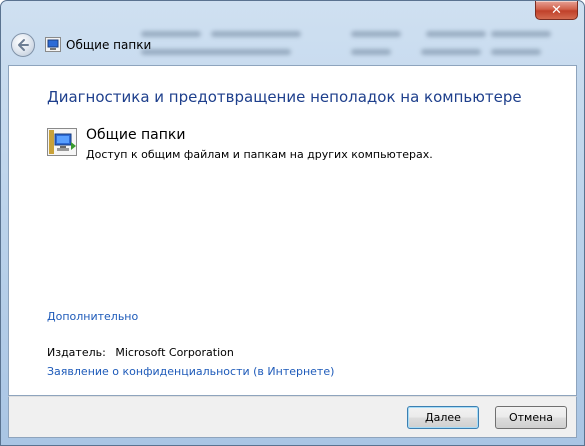 The width and height of the screenshot is (585, 446). Describe the element at coordinates (92, 316) in the screenshot. I see `advanced-link: Дополнительно` at that location.